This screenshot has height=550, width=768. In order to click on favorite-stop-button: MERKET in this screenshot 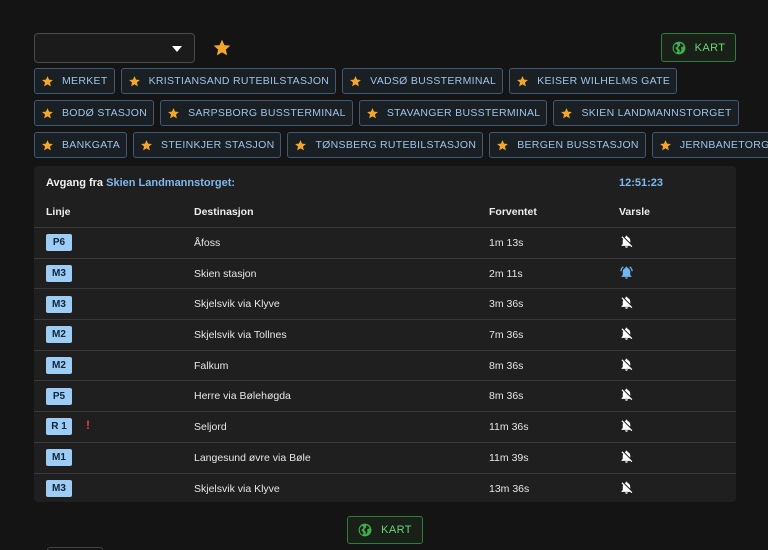, I will do `click(74, 81)`.